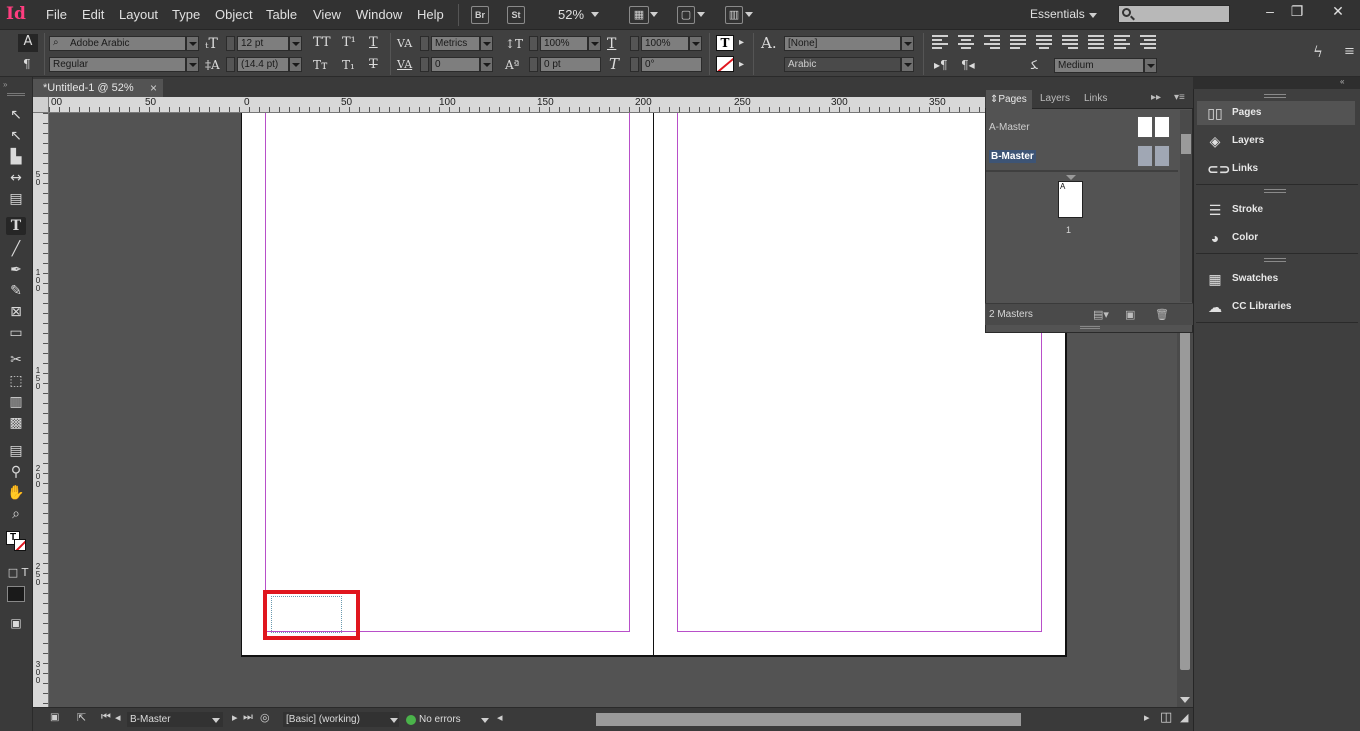 This screenshot has width=1360, height=731. I want to click on text-fill-color-swatch: T, so click(725, 43).